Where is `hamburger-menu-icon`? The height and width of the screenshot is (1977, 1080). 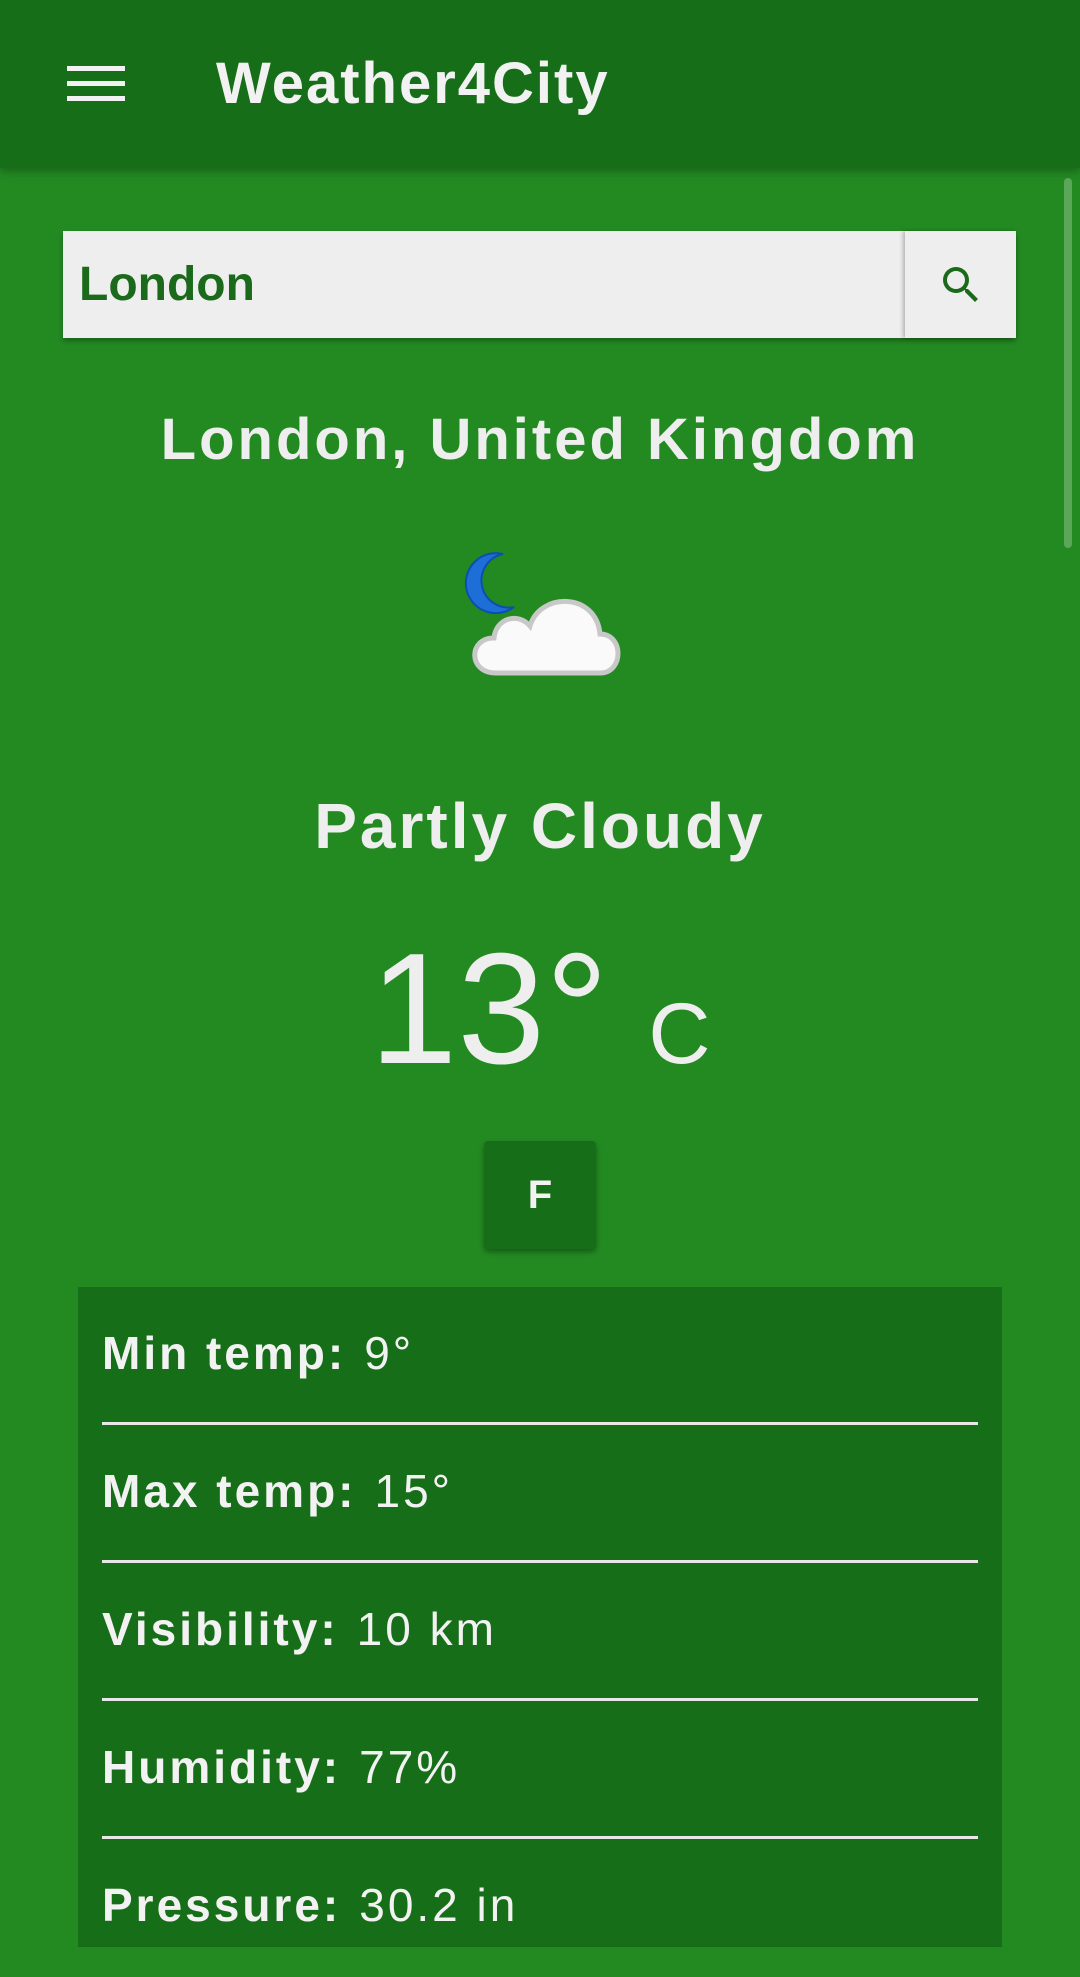 hamburger-menu-icon is located at coordinates (96, 83).